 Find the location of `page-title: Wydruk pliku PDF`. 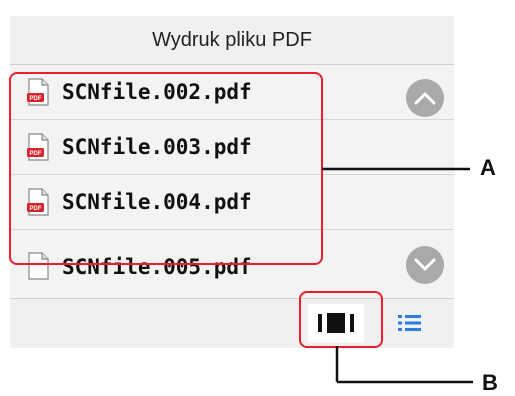

page-title: Wydruk pliku PDF is located at coordinates (232, 40).